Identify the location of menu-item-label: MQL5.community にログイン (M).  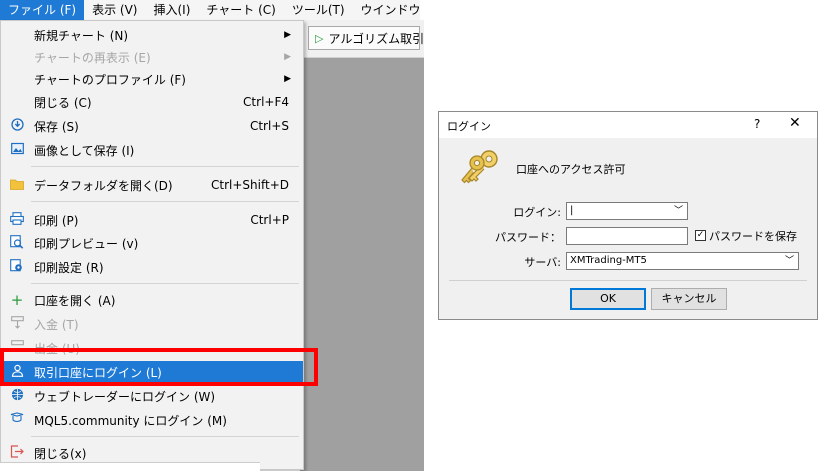
(130, 420).